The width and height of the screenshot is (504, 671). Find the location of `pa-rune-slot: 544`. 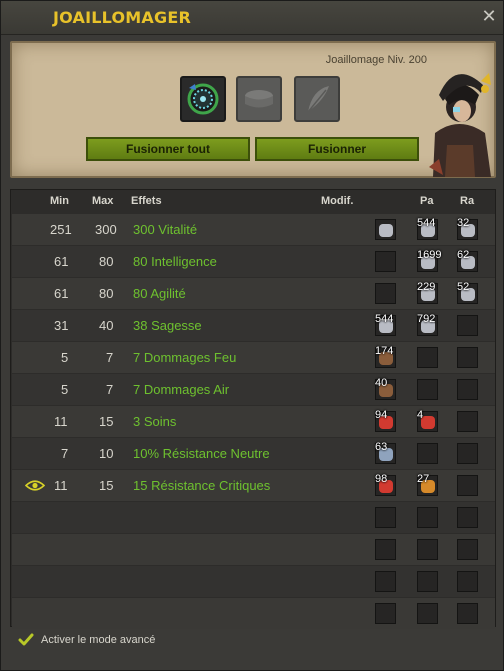

pa-rune-slot: 544 is located at coordinates (427, 228).